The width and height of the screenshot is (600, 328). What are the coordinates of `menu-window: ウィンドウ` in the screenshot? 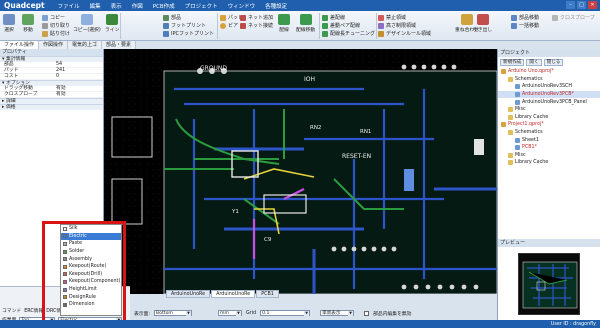 It's located at (242, 6).